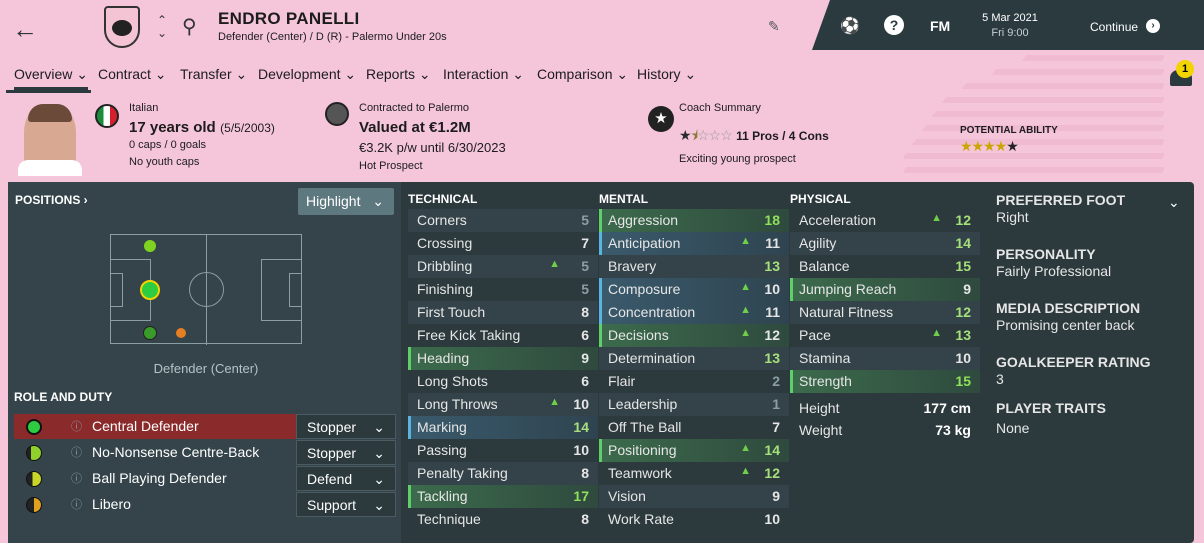 The width and height of the screenshot is (1204, 543). What do you see at coordinates (694, 220) in the screenshot?
I see `attr-aggression: Aggression 18` at bounding box center [694, 220].